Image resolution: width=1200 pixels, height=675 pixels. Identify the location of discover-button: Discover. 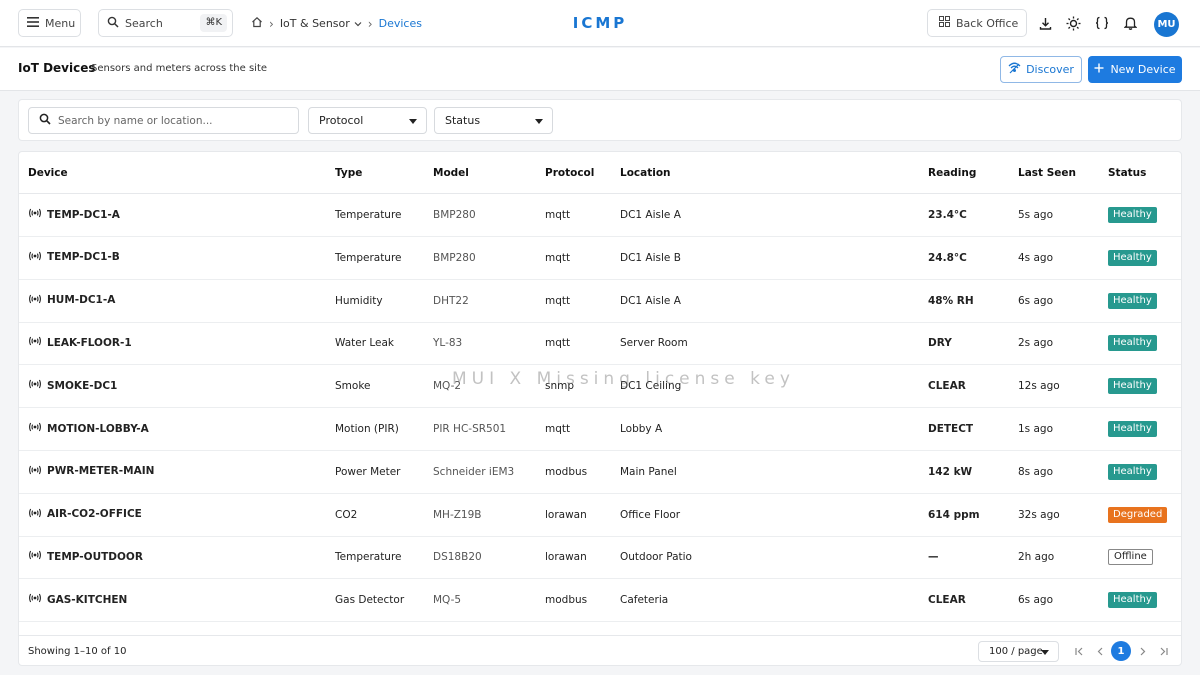
(1041, 69).